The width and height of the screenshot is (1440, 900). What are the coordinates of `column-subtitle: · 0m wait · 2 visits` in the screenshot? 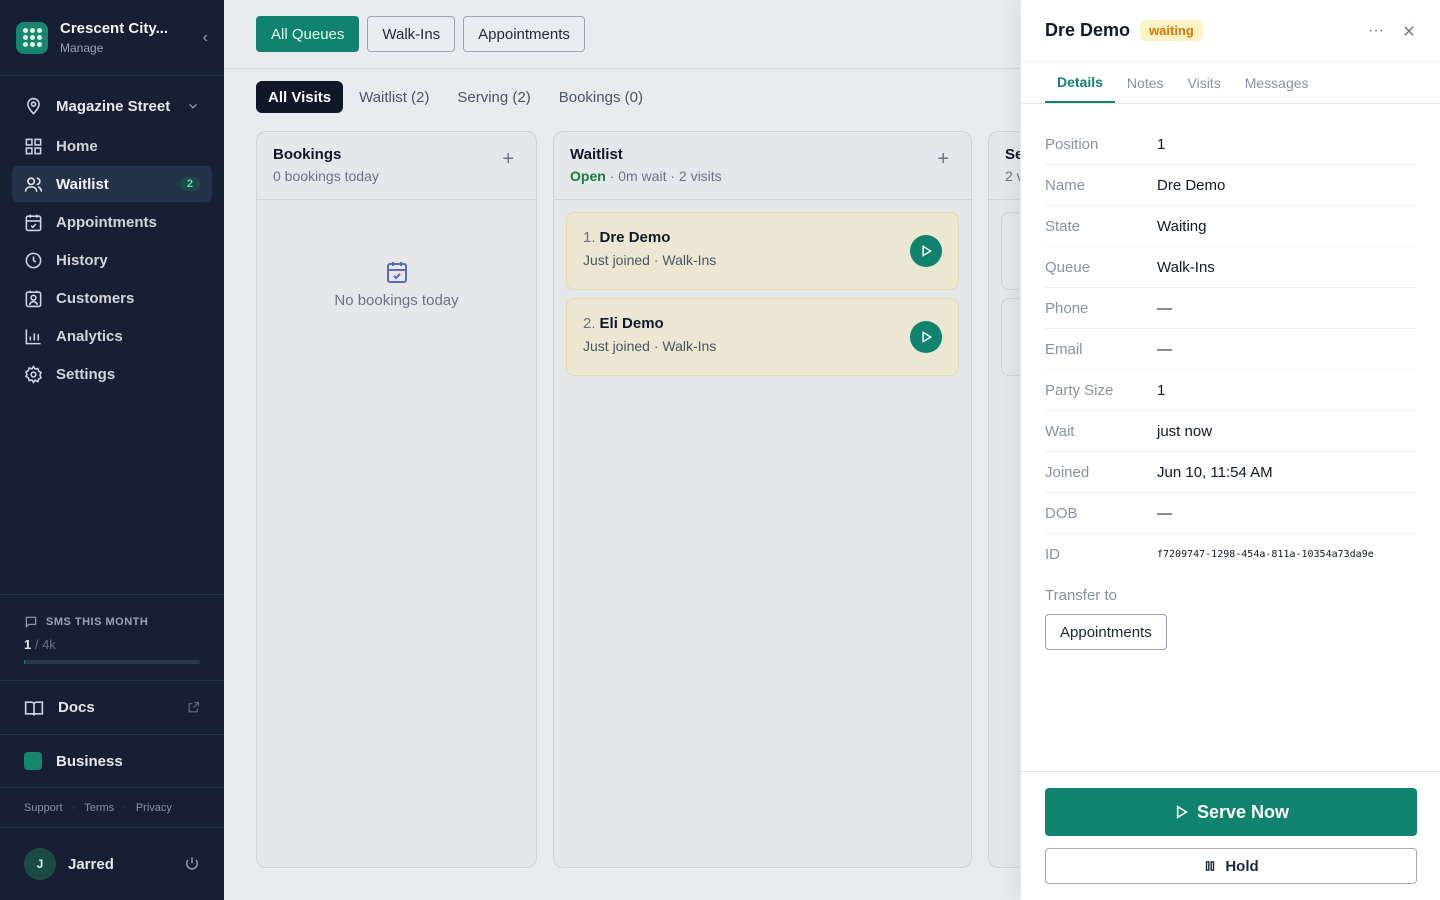 It's located at (663, 176).